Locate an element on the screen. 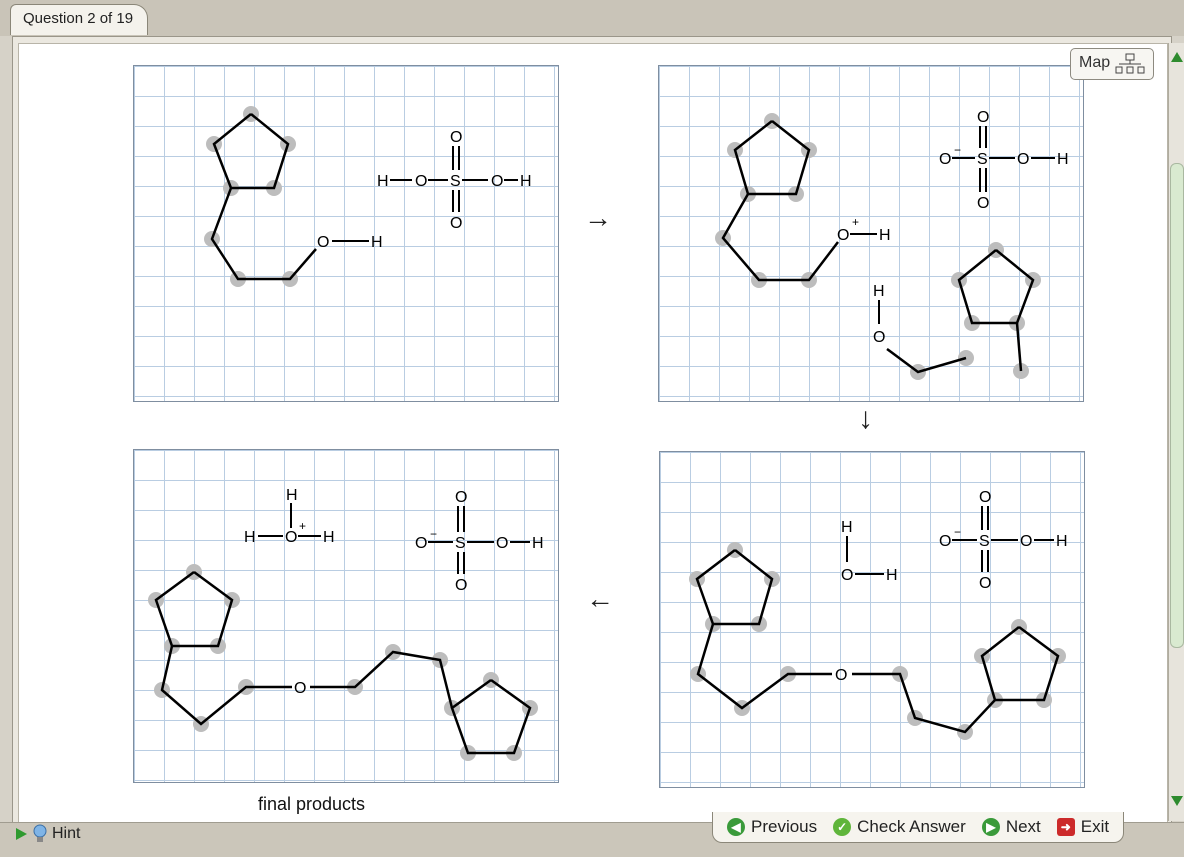 The width and height of the screenshot is (1184, 857). panel-final-structures: O H H O + H S O O O − O H is located at coordinates (346, 624).